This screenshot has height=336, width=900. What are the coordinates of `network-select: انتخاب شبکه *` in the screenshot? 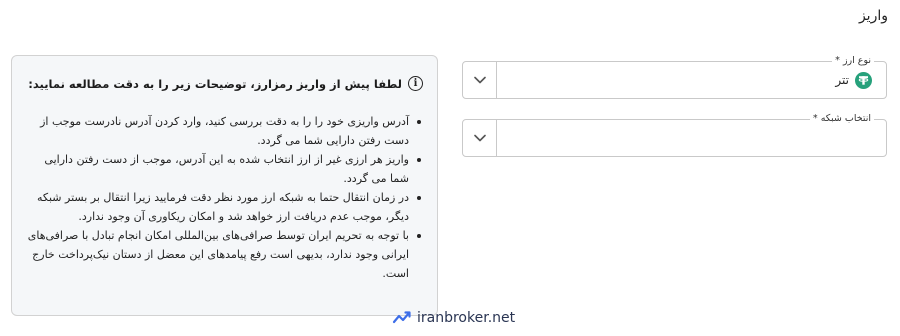 It's located at (674, 134).